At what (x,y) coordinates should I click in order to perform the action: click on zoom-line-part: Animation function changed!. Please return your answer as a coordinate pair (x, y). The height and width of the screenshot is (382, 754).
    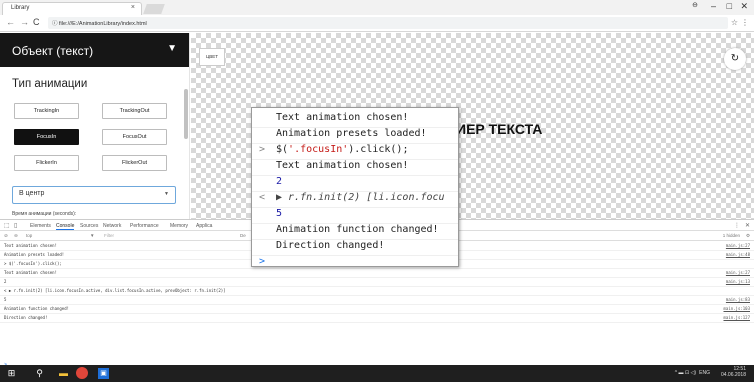
    Looking at the image, I should click on (357, 229).